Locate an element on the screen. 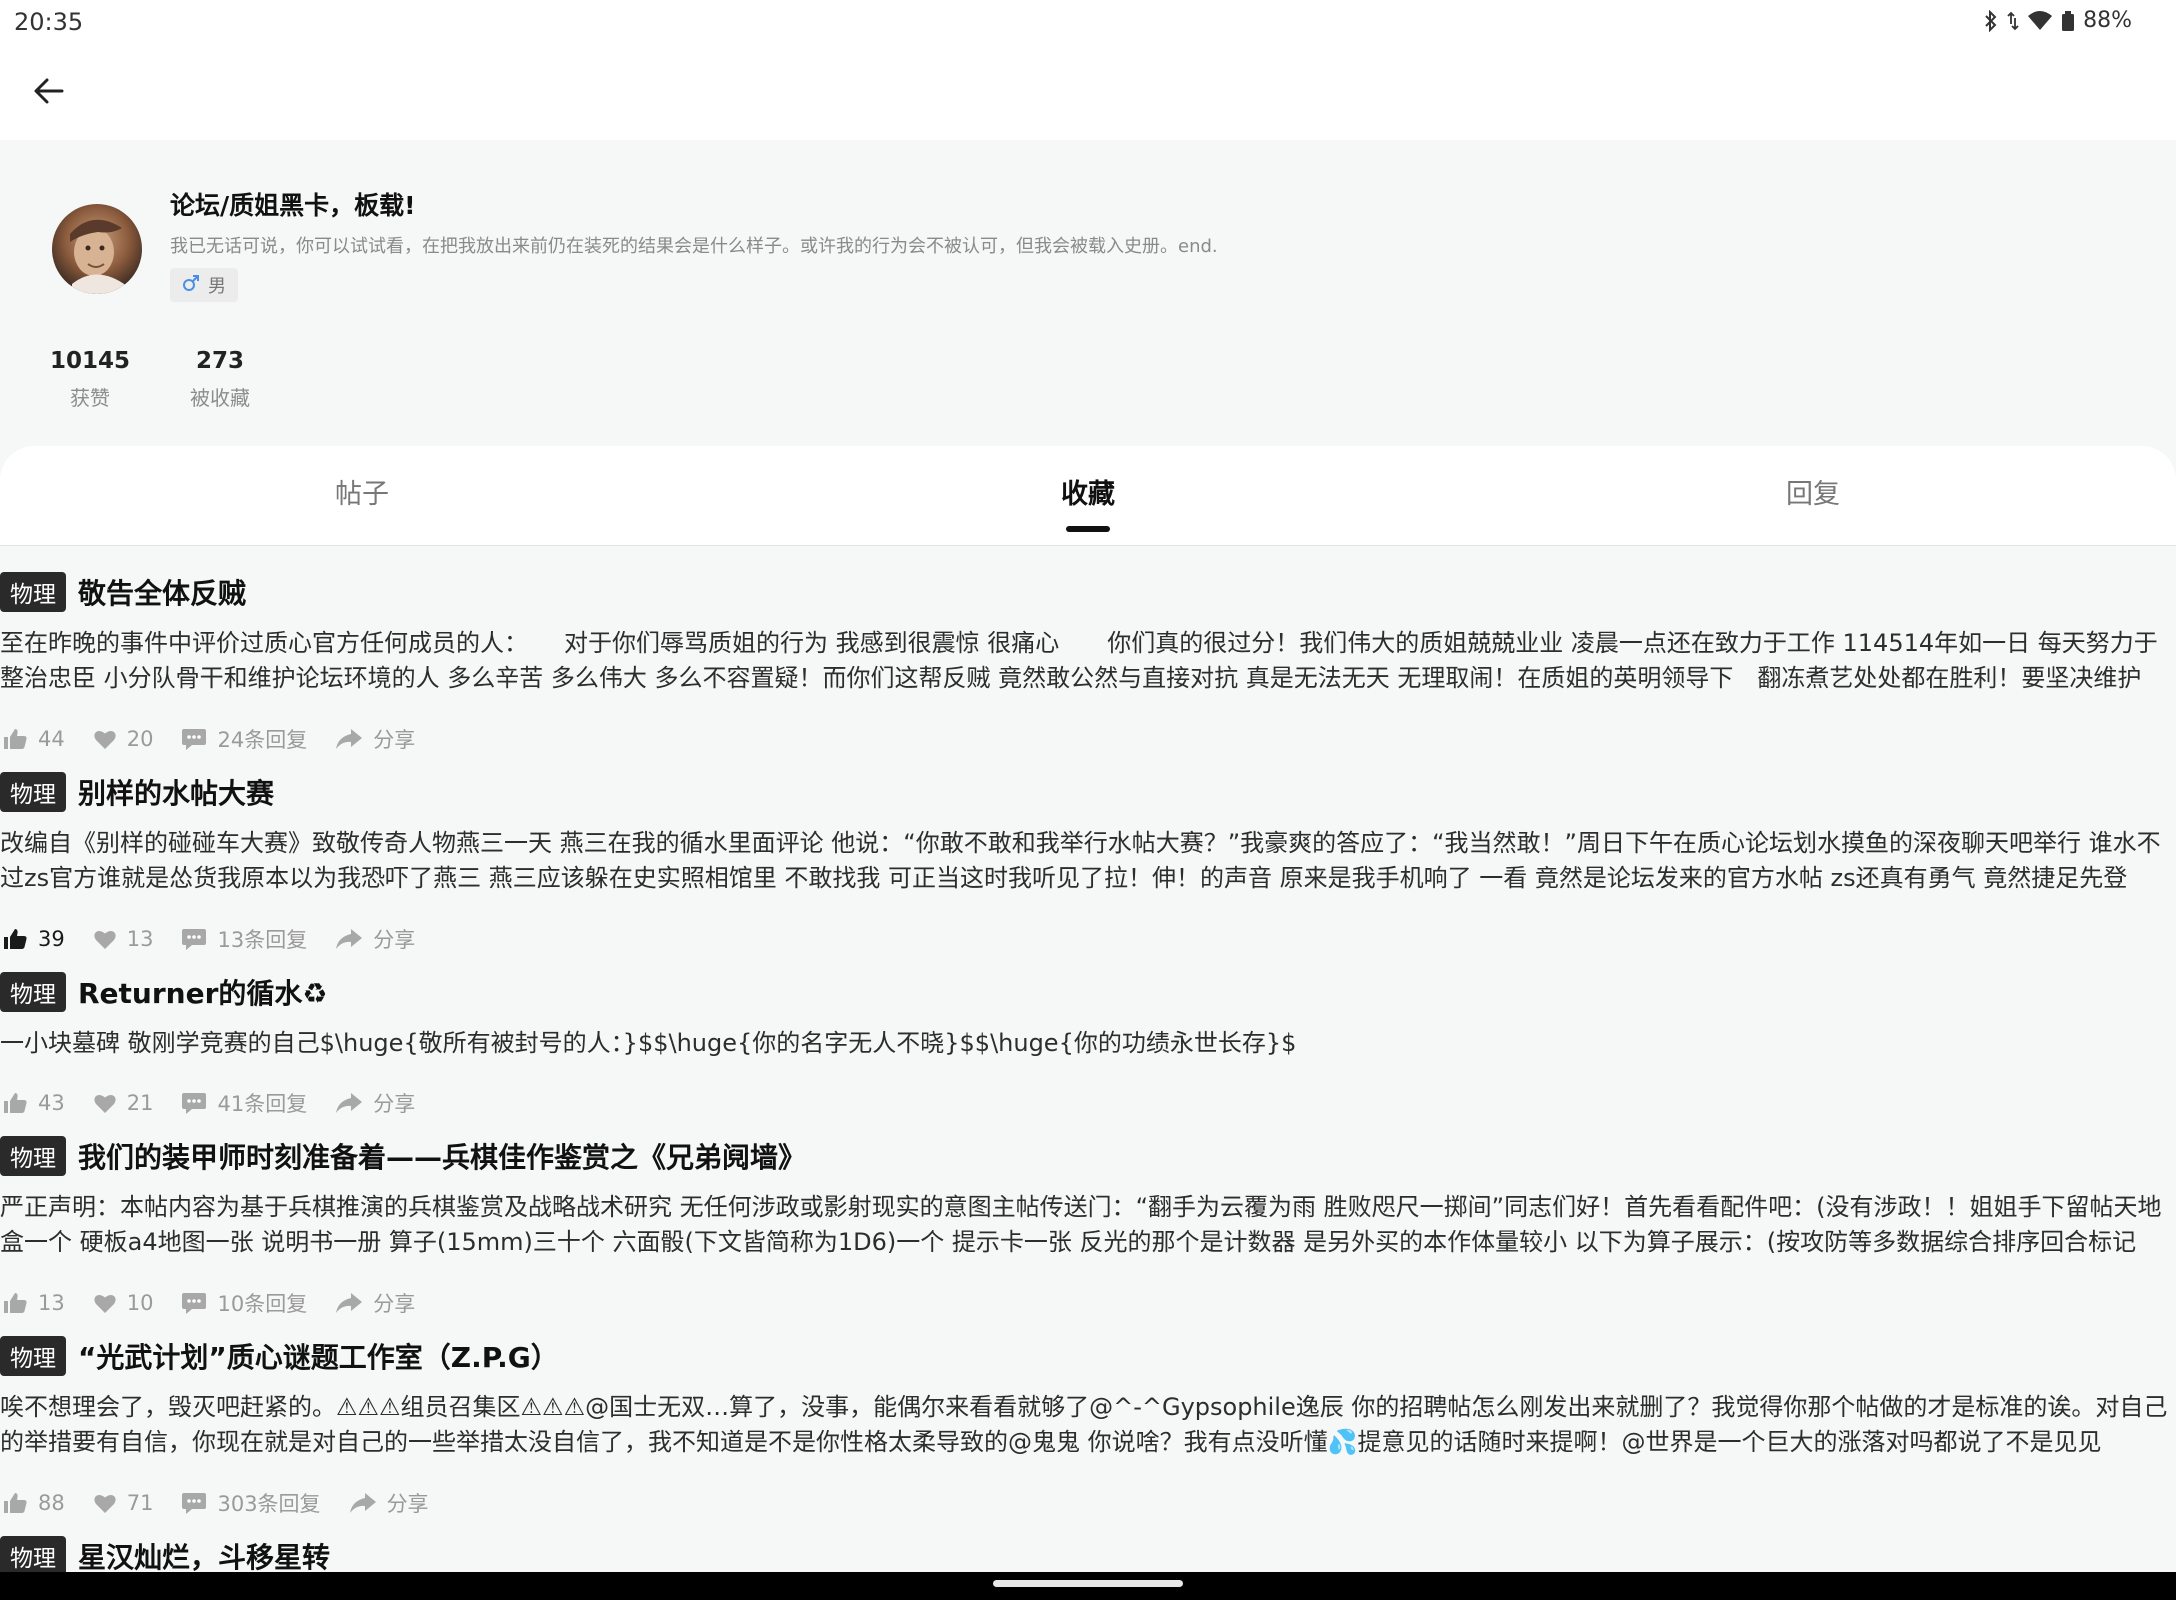 The width and height of the screenshot is (2176, 1600). reply-button: 10条回复 is located at coordinates (244, 1303).